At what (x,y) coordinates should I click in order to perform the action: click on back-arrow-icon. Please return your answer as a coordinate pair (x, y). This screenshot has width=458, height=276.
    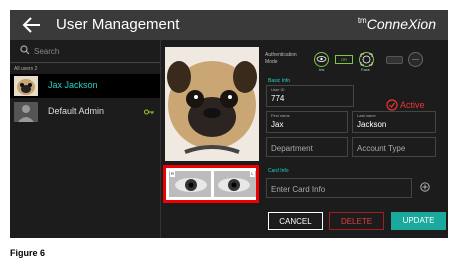
    Looking at the image, I should click on (32, 25).